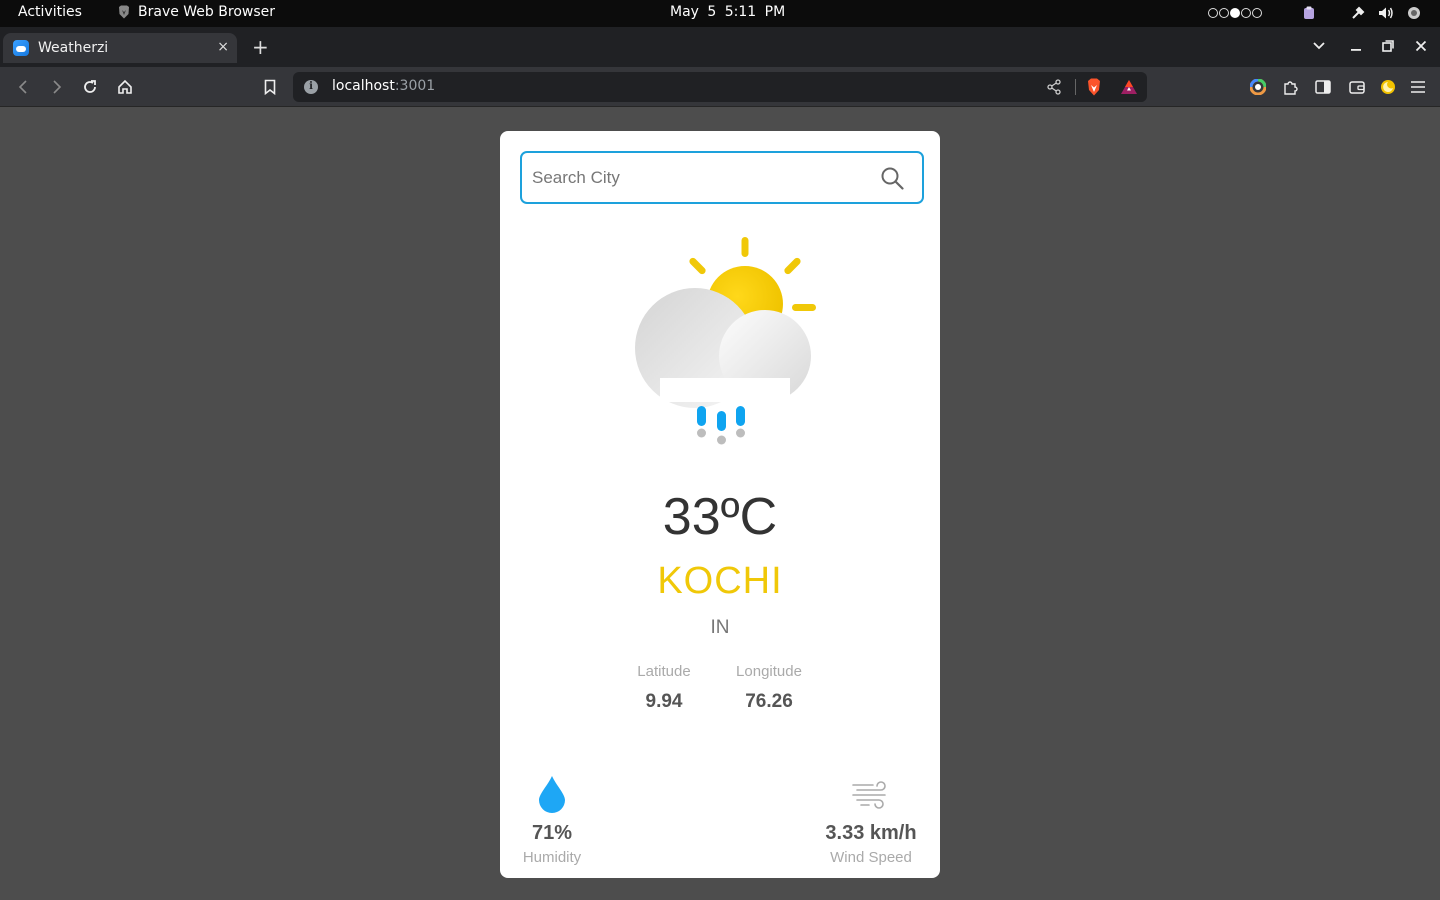 This screenshot has width=1440, height=900. What do you see at coordinates (892, 180) in the screenshot?
I see `search-icon` at bounding box center [892, 180].